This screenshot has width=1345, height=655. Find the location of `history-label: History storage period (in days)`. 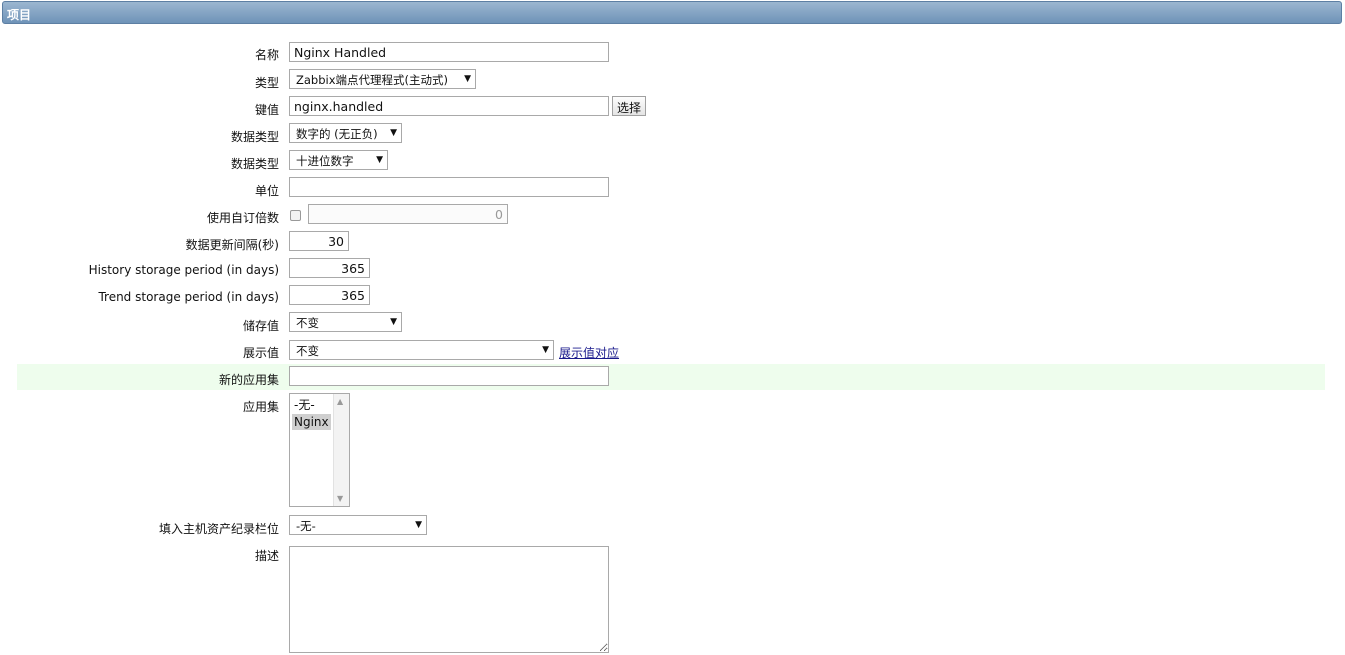

history-label: History storage period (in days) is located at coordinates (183, 270).